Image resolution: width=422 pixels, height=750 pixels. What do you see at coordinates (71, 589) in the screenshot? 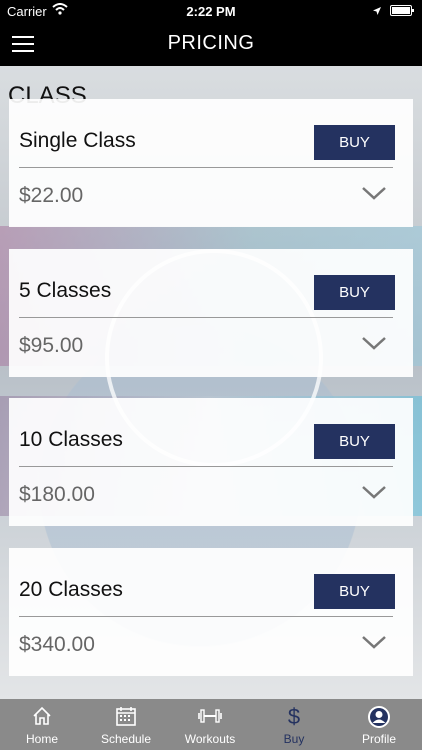
I see `card-name: 20 Classes` at bounding box center [71, 589].